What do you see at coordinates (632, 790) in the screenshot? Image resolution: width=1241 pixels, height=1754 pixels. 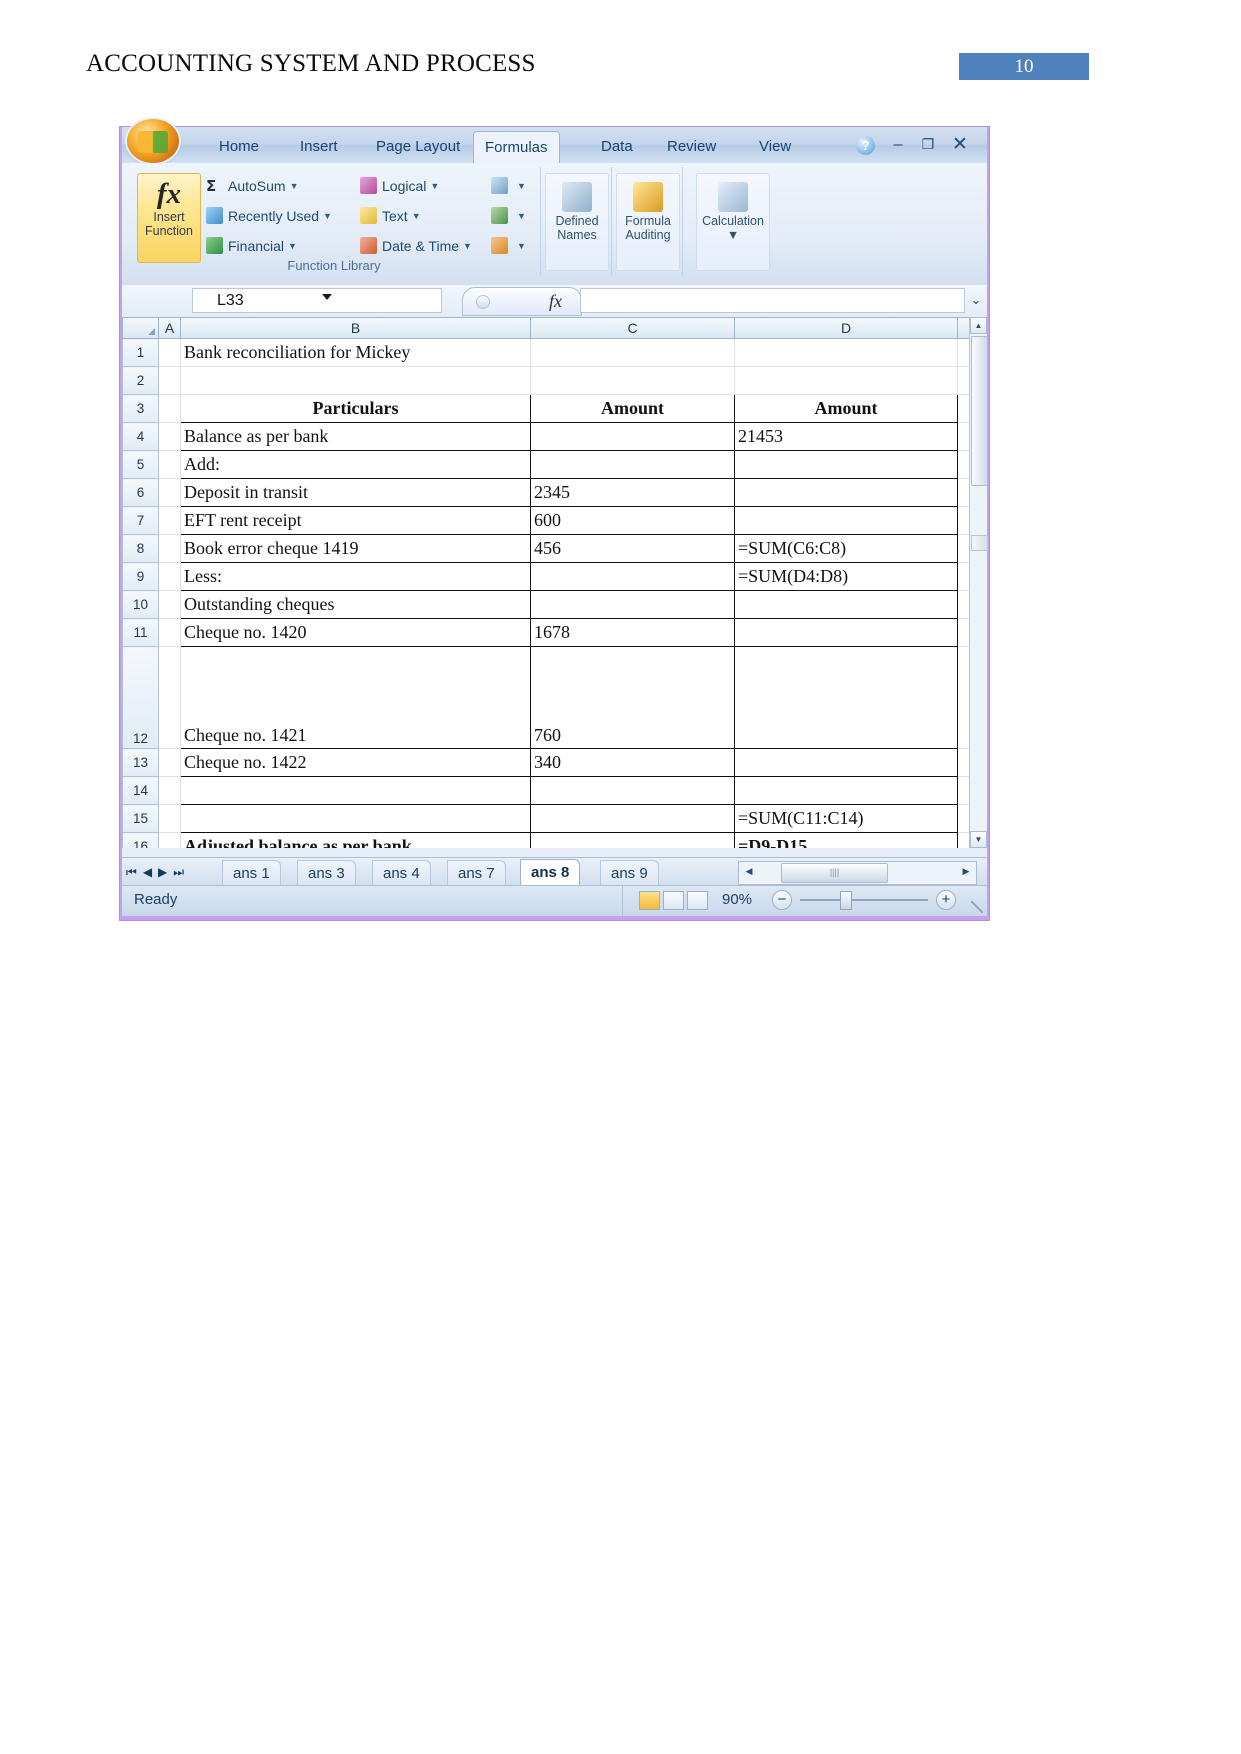 I see `cell-c14` at bounding box center [632, 790].